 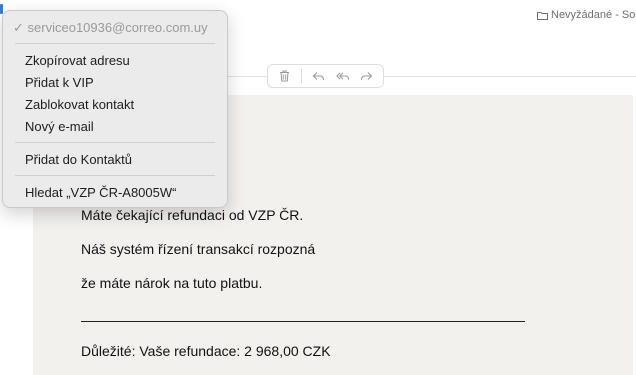 I want to click on email-line-1: Máte čekající refundaci od VZP ČR., so click(x=192, y=215).